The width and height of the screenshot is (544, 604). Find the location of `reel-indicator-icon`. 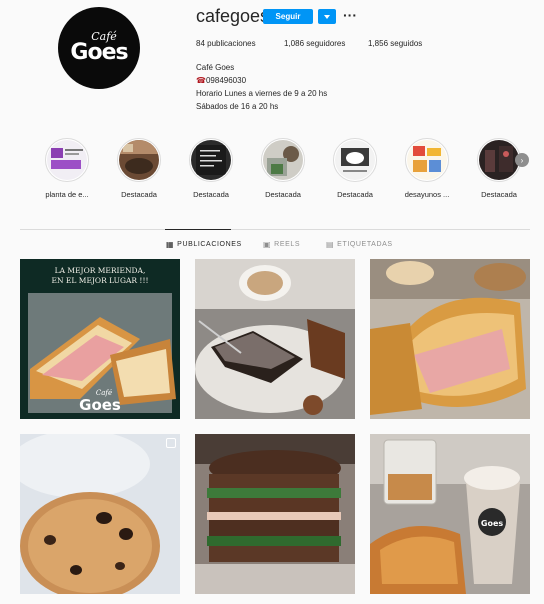

reel-indicator-icon is located at coordinates (171, 443).